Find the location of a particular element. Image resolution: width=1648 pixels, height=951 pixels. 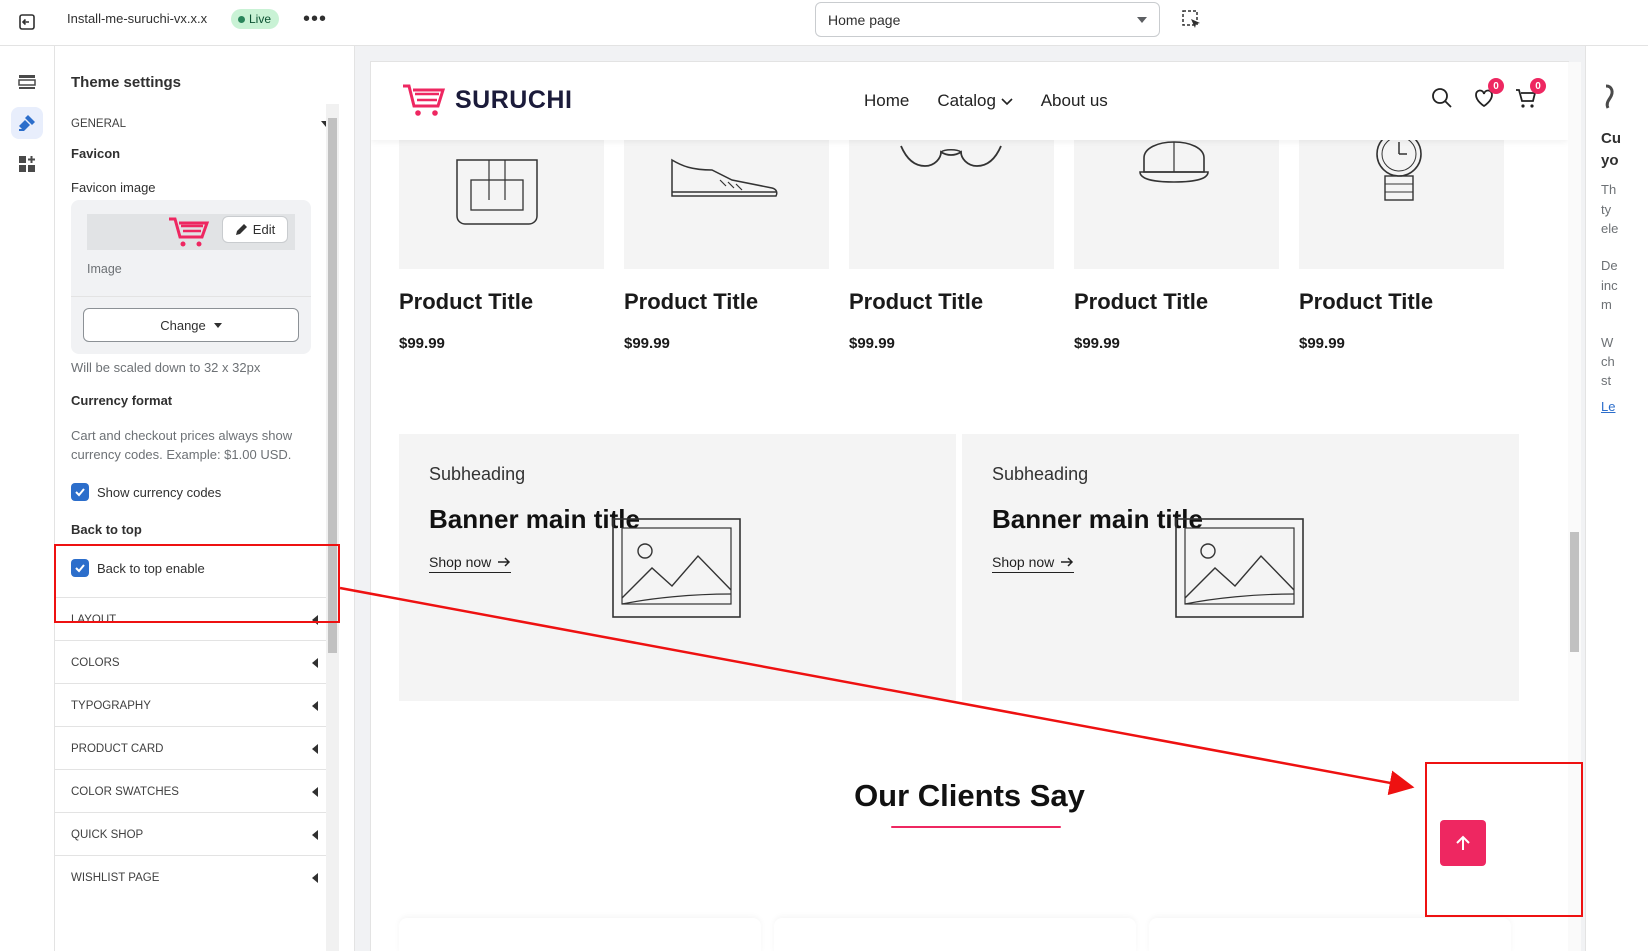

inspector-icon is located at coordinates (1192, 20).